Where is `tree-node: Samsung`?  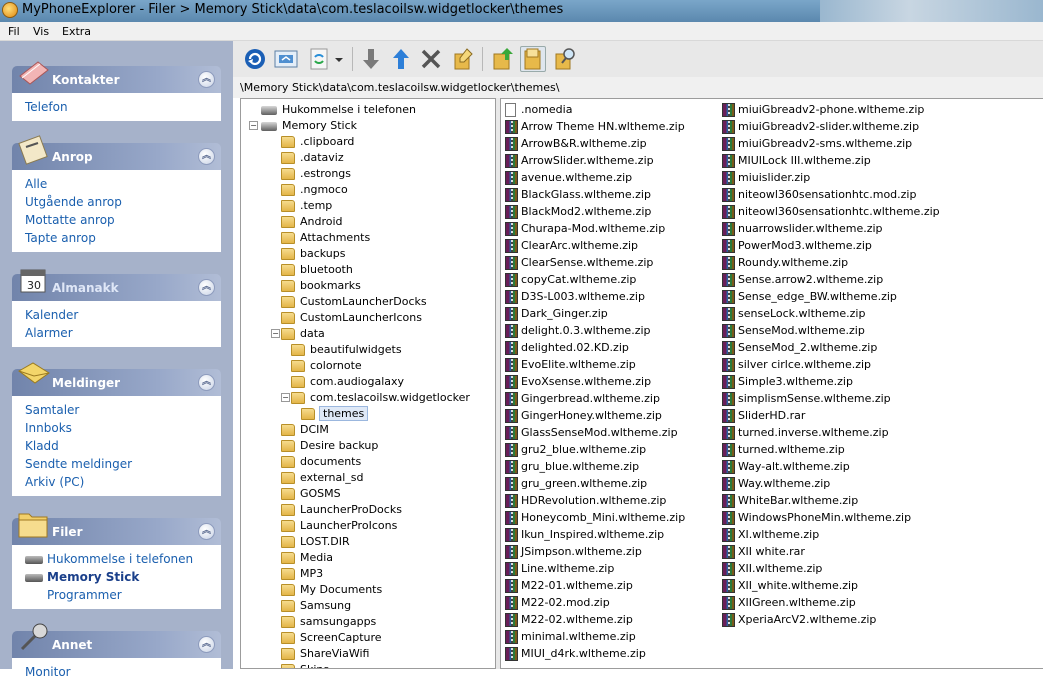
tree-node: Samsung is located at coordinates (316, 606).